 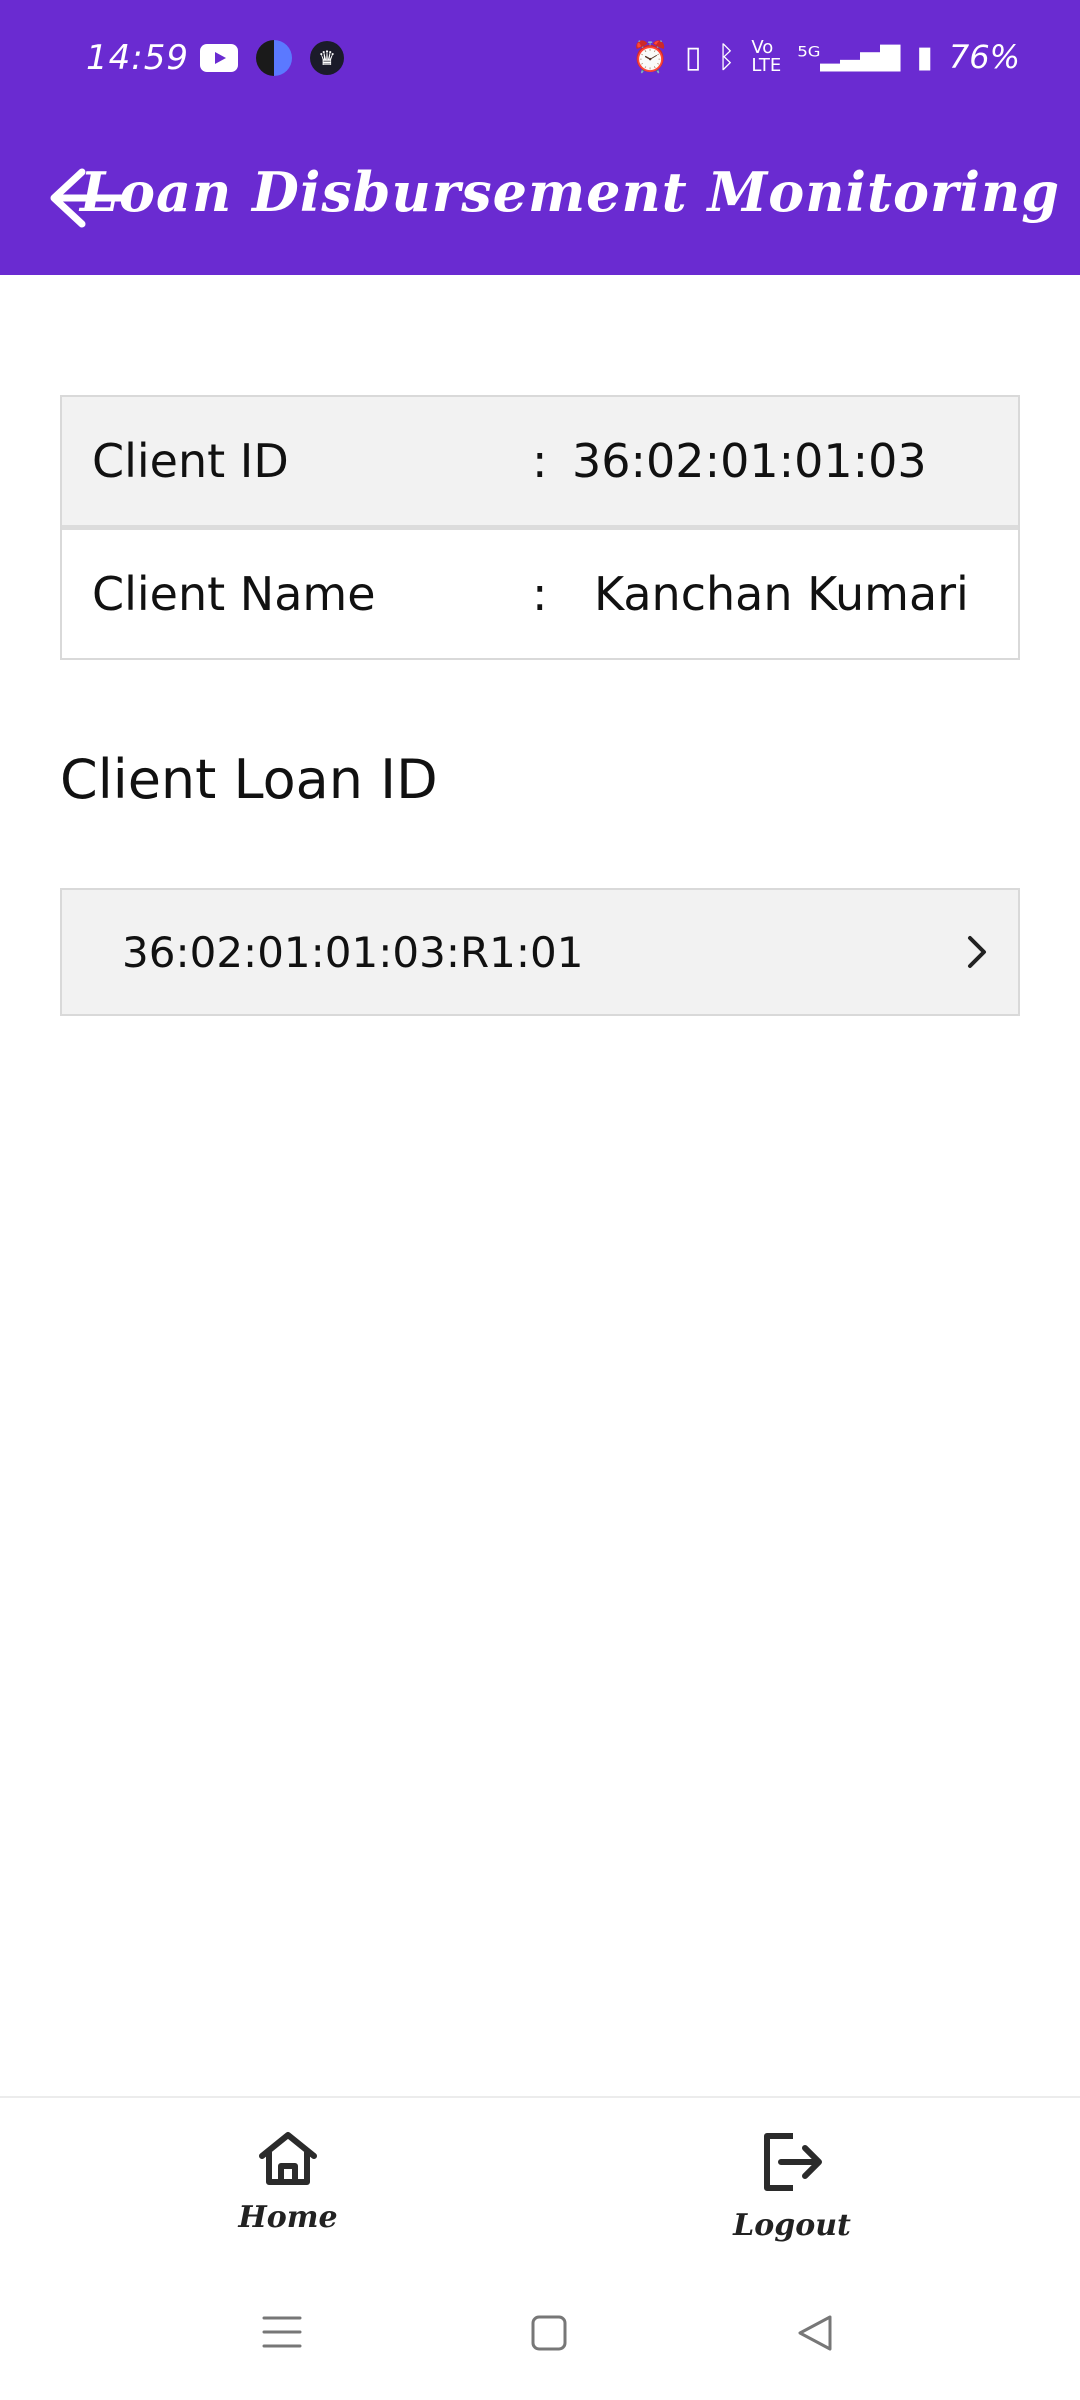 I want to click on page-title: Loan Disbursement Monitoring, so click(x=569, y=192).